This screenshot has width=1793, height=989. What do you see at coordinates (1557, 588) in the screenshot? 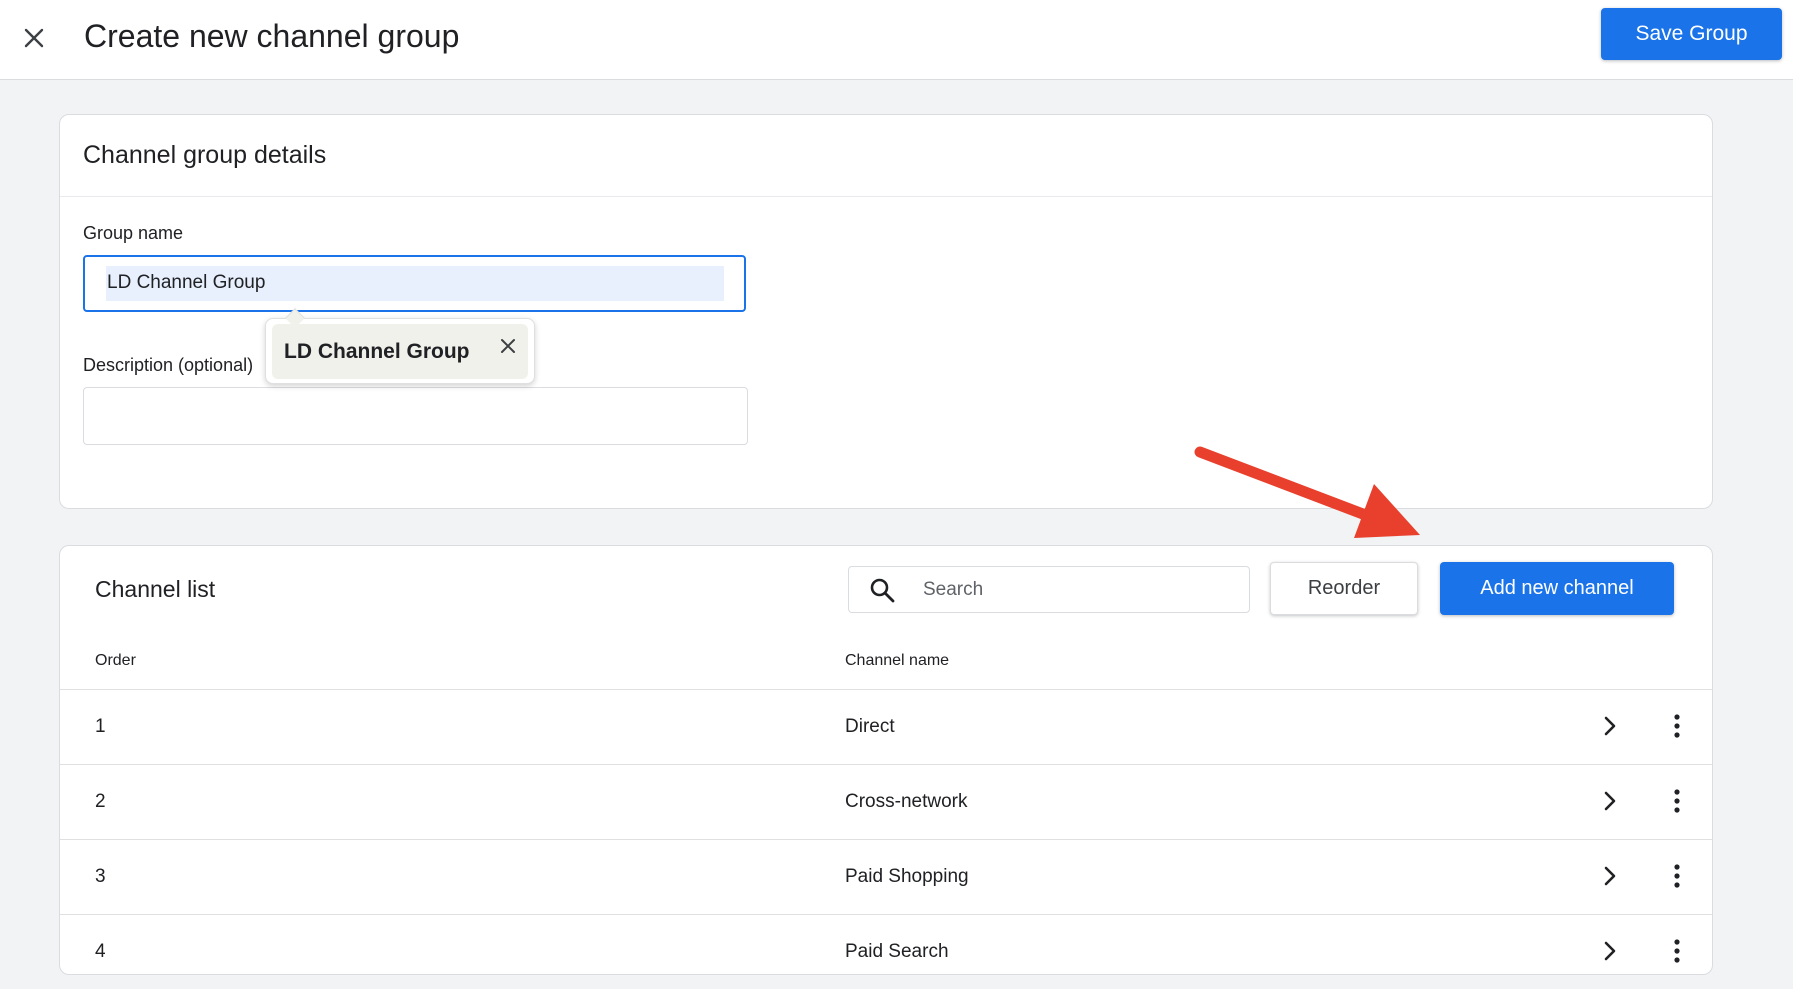
I see `add-new-channel-button: Add new channel` at bounding box center [1557, 588].